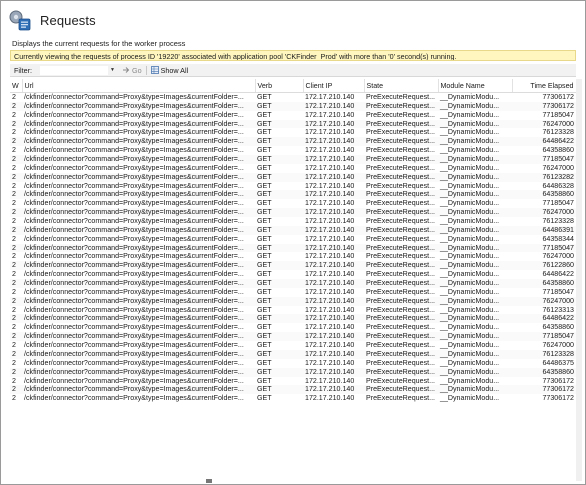  What do you see at coordinates (544, 372) in the screenshot?
I see `cell-time-elapsed: 64358860` at bounding box center [544, 372].